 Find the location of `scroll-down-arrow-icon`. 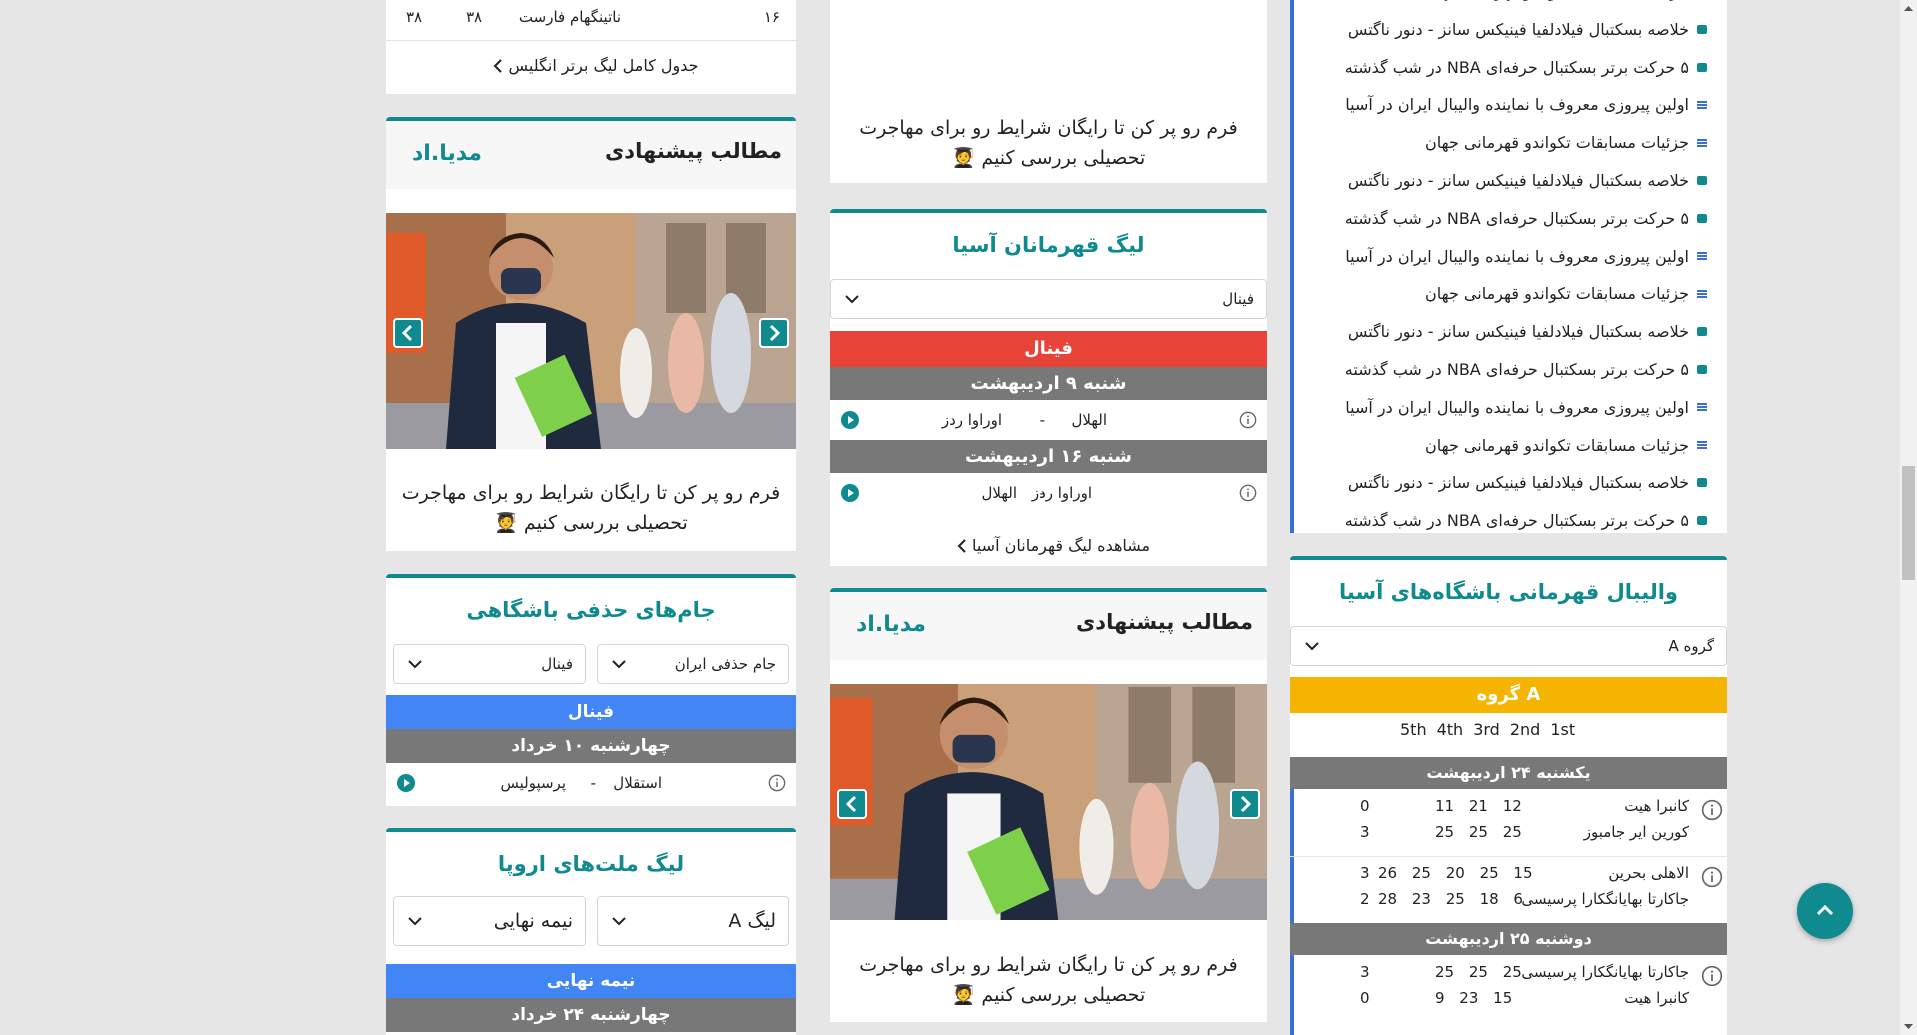

scroll-down-arrow-icon is located at coordinates (1908, 1026).